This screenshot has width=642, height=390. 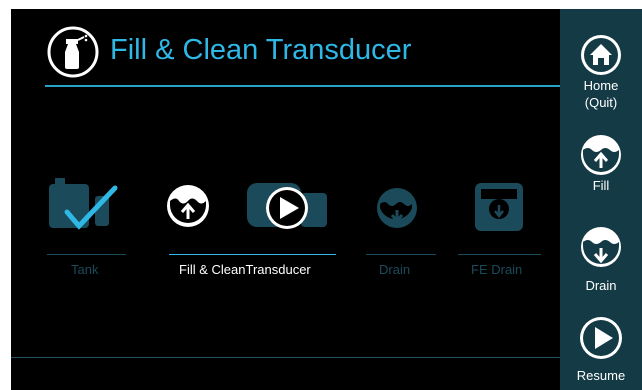 What do you see at coordinates (497, 269) in the screenshot?
I see `step-fe-drain-label: FE Drain` at bounding box center [497, 269].